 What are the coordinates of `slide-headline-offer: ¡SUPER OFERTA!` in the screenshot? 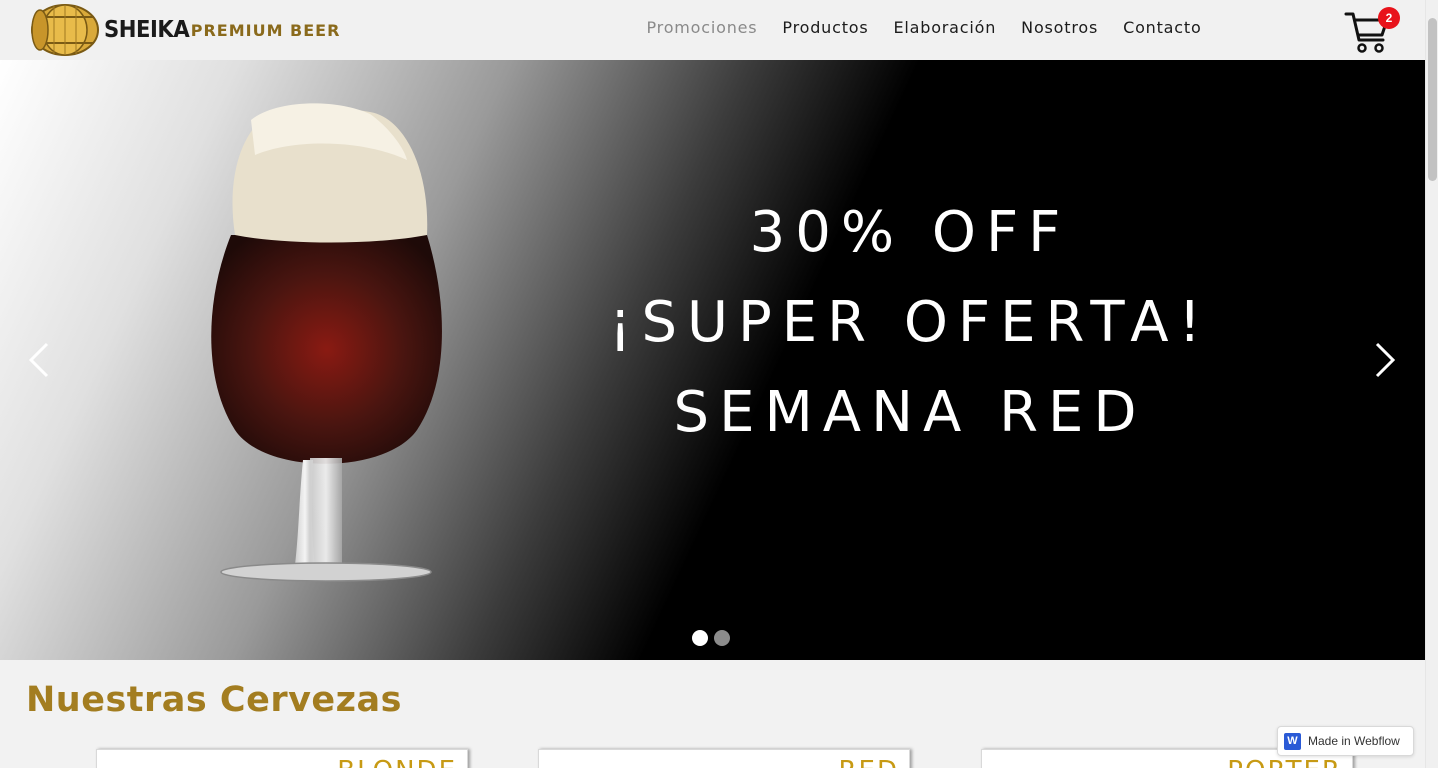 It's located at (910, 322).